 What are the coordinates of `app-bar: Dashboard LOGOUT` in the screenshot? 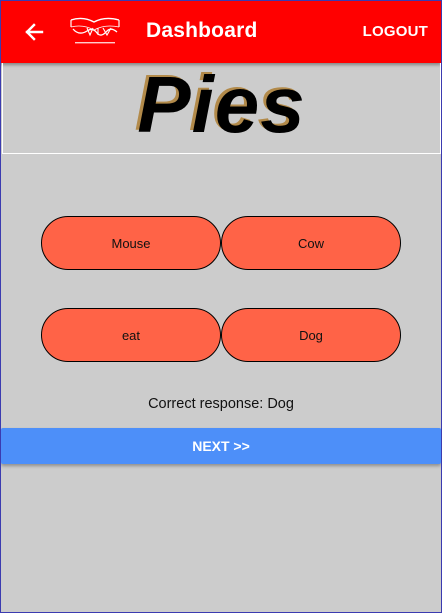 It's located at (221, 32).